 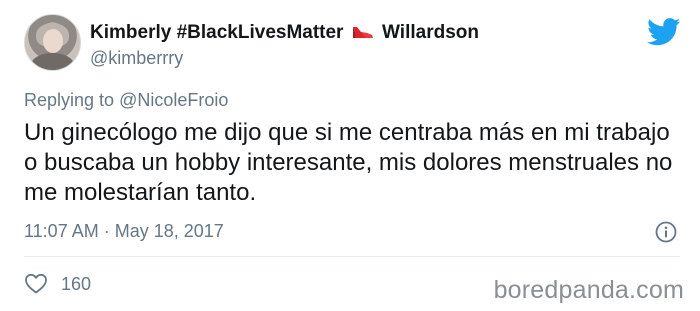 I want to click on display-name-last: Willardson, so click(x=430, y=32).